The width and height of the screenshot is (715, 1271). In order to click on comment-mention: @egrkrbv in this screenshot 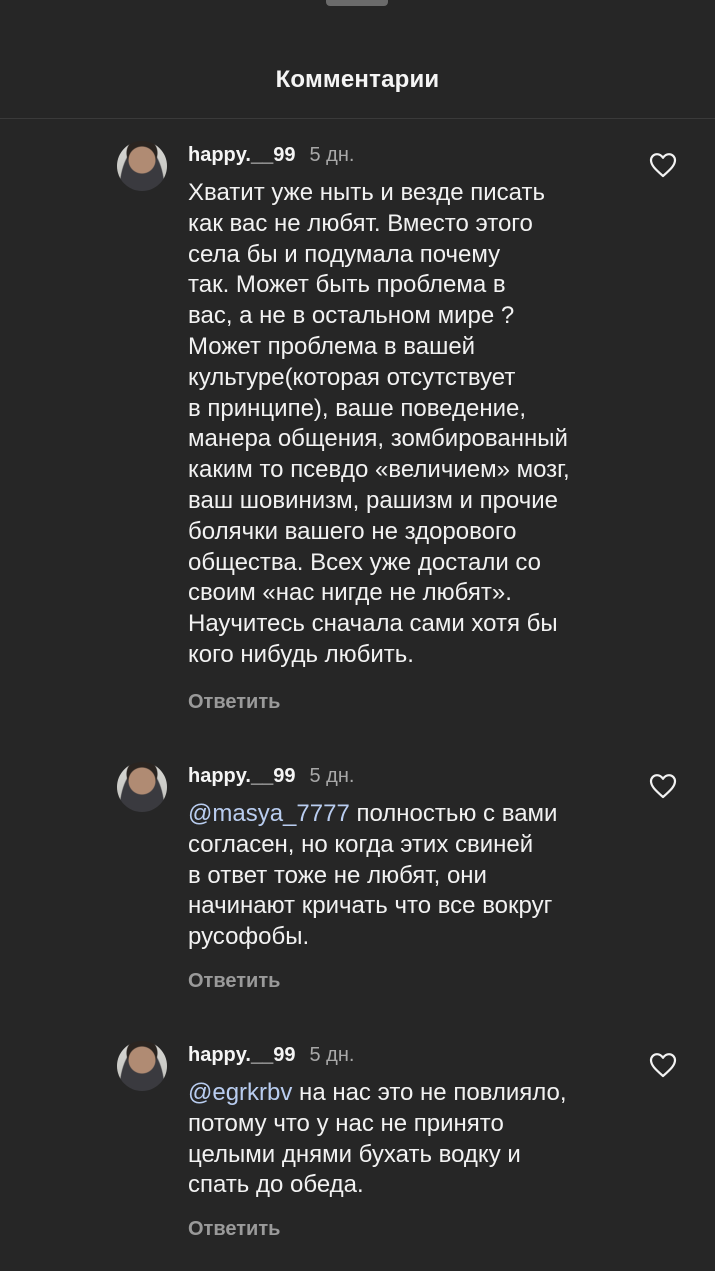, I will do `click(240, 1092)`.